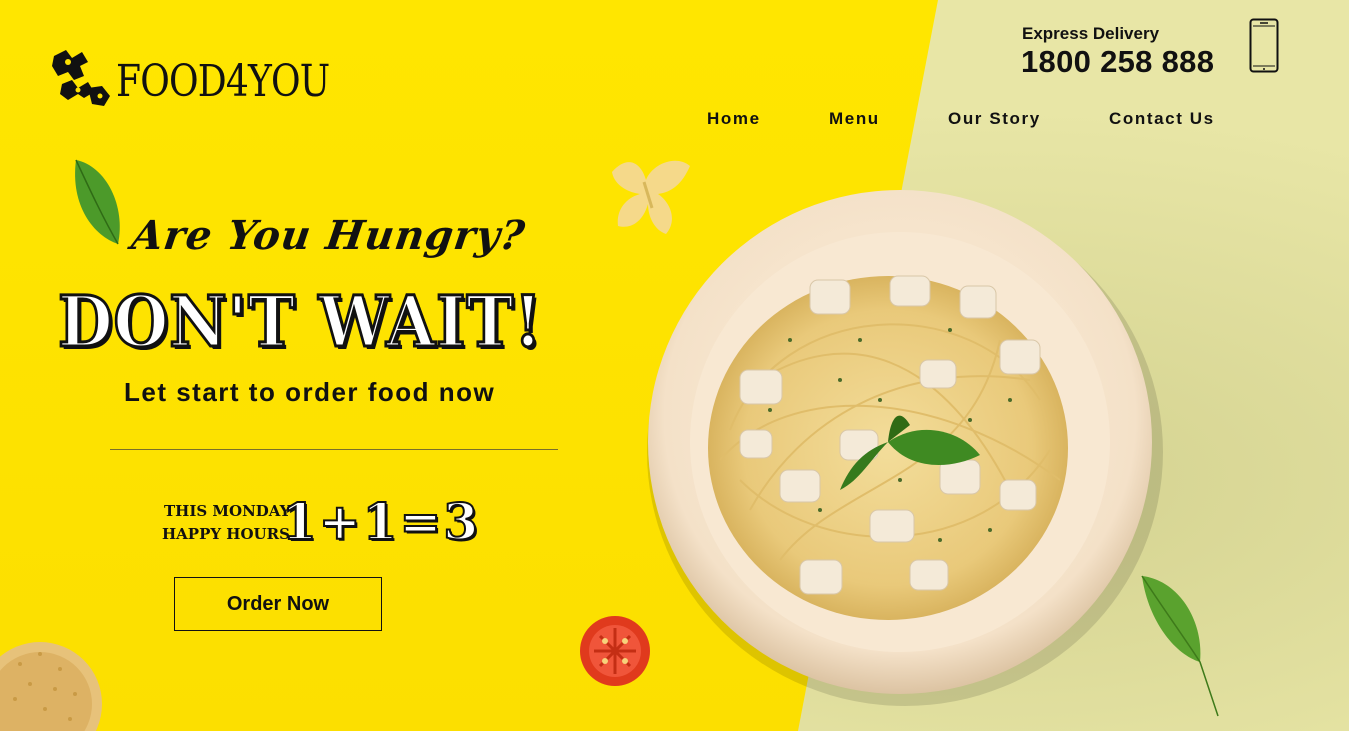 This screenshot has width=1349, height=731. I want to click on nav-home: Home, so click(734, 119).